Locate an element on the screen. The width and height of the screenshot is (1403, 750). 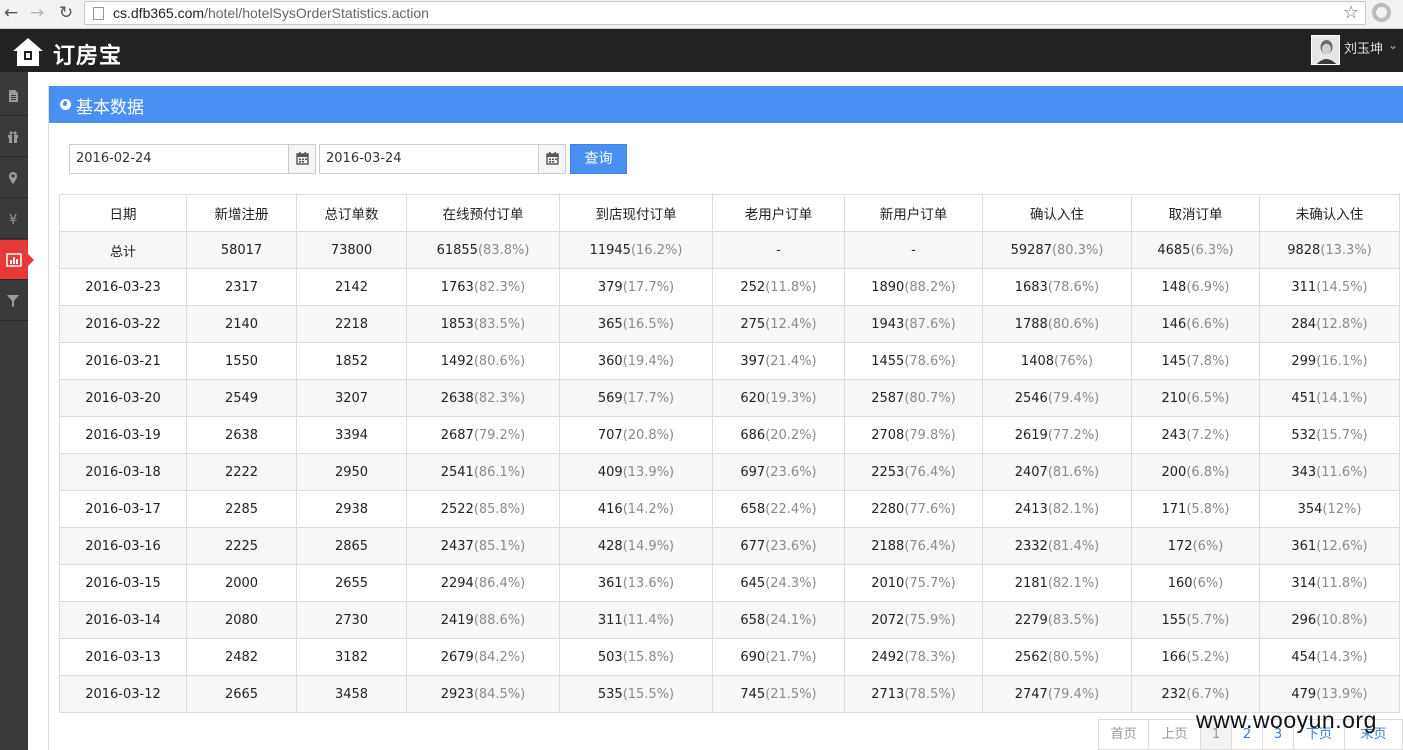
sidebar-item-documents is located at coordinates (14, 96).